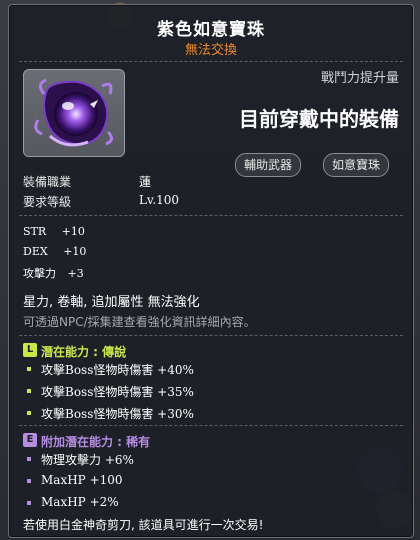 Image resolution: width=420 pixels, height=540 pixels. I want to click on job-label: 裝備職業, so click(47, 182).